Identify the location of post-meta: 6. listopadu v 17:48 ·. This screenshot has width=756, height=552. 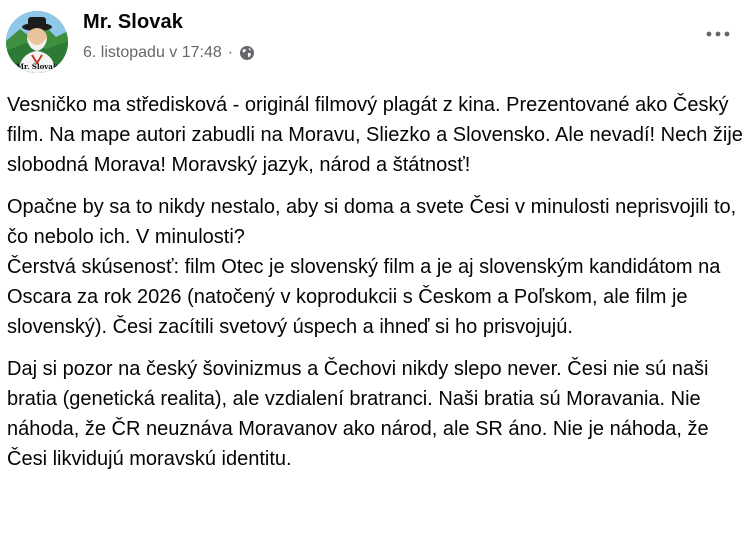
(169, 53).